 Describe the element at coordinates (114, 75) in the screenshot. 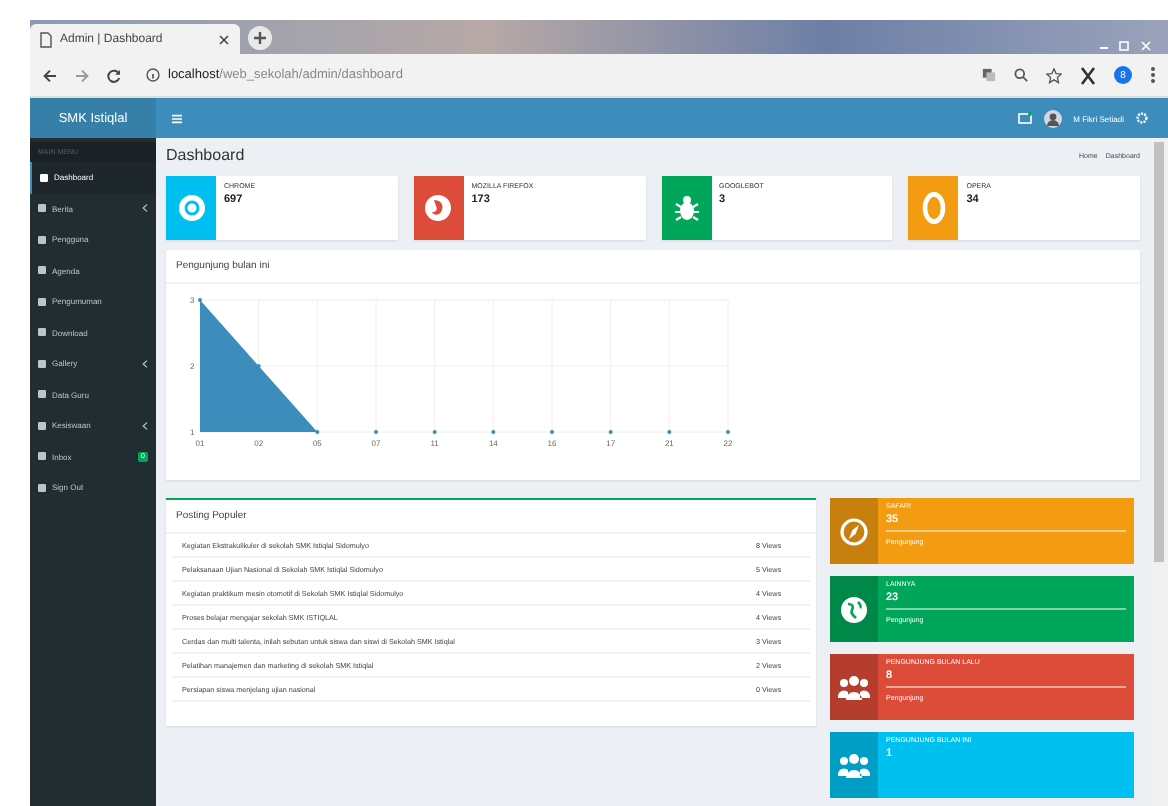

I see `reload-icon` at that location.